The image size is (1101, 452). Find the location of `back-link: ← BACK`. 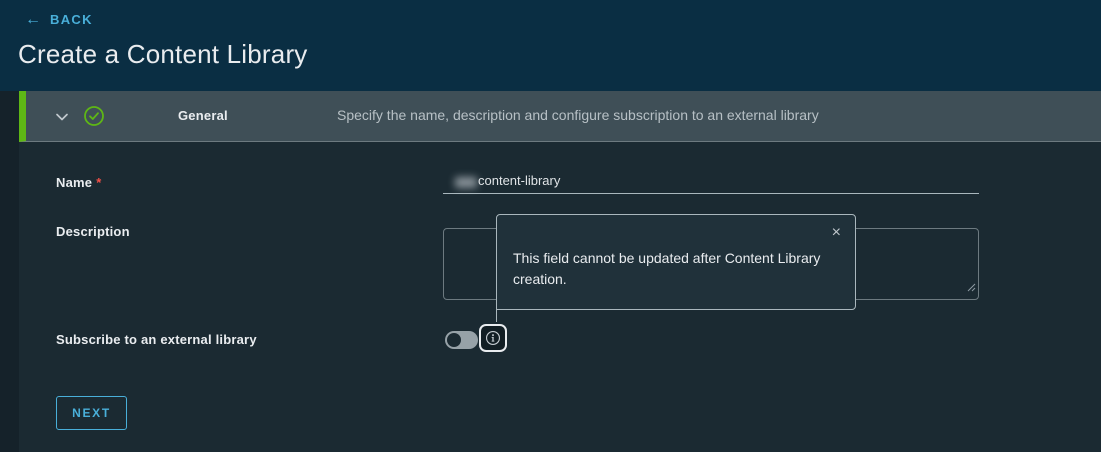

back-link: ← BACK is located at coordinates (59, 19).